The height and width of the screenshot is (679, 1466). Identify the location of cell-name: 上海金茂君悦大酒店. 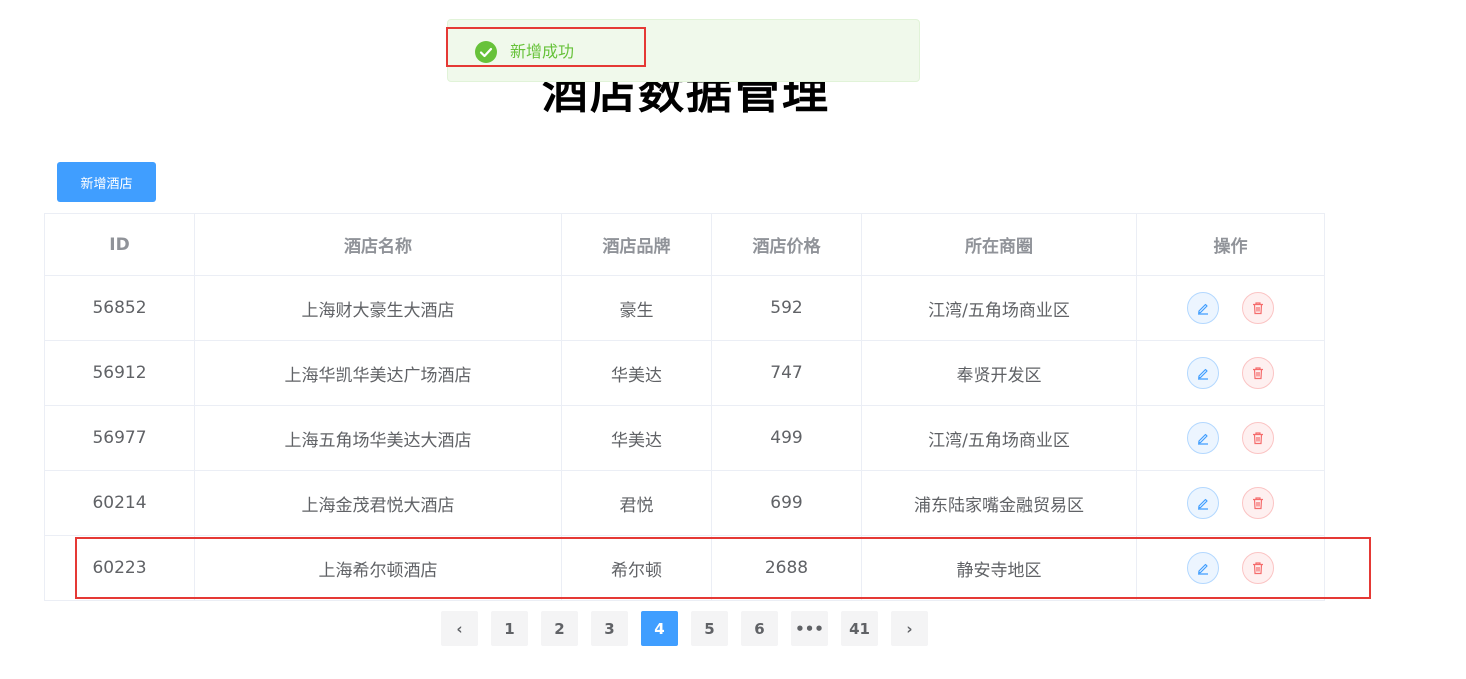
(378, 503).